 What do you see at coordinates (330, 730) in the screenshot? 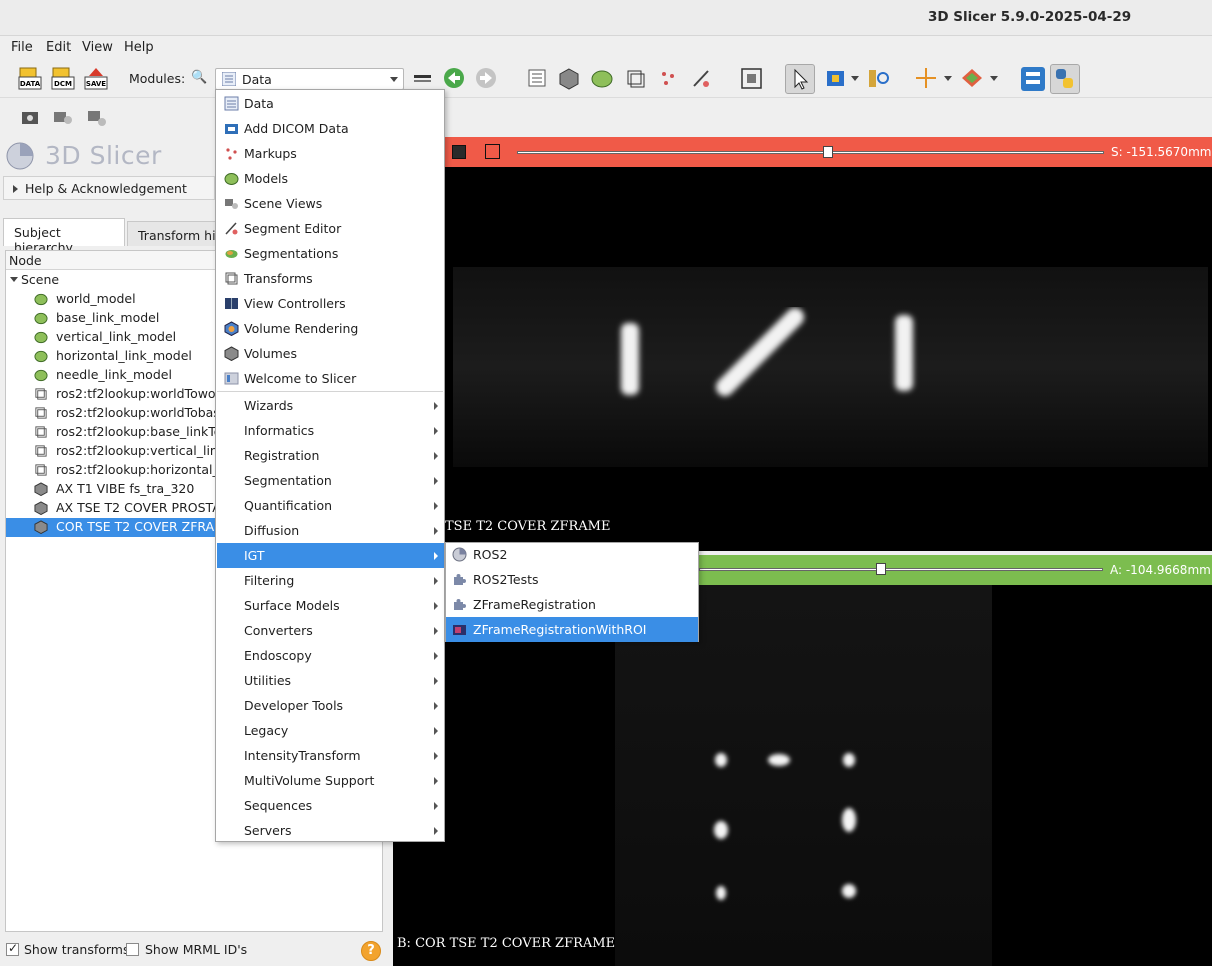
I see `module-category-item: Legacy` at bounding box center [330, 730].